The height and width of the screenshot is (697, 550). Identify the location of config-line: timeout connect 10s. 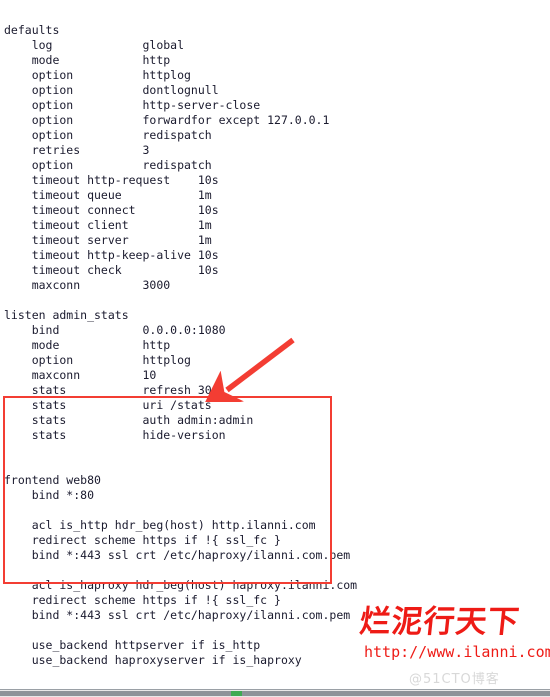
(111, 209).